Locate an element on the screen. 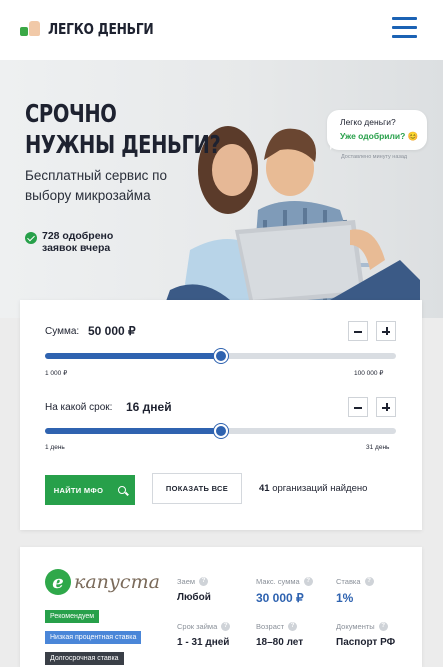 This screenshot has height=667, width=443. term-label-offer: Срок займа? is located at coordinates (204, 626).